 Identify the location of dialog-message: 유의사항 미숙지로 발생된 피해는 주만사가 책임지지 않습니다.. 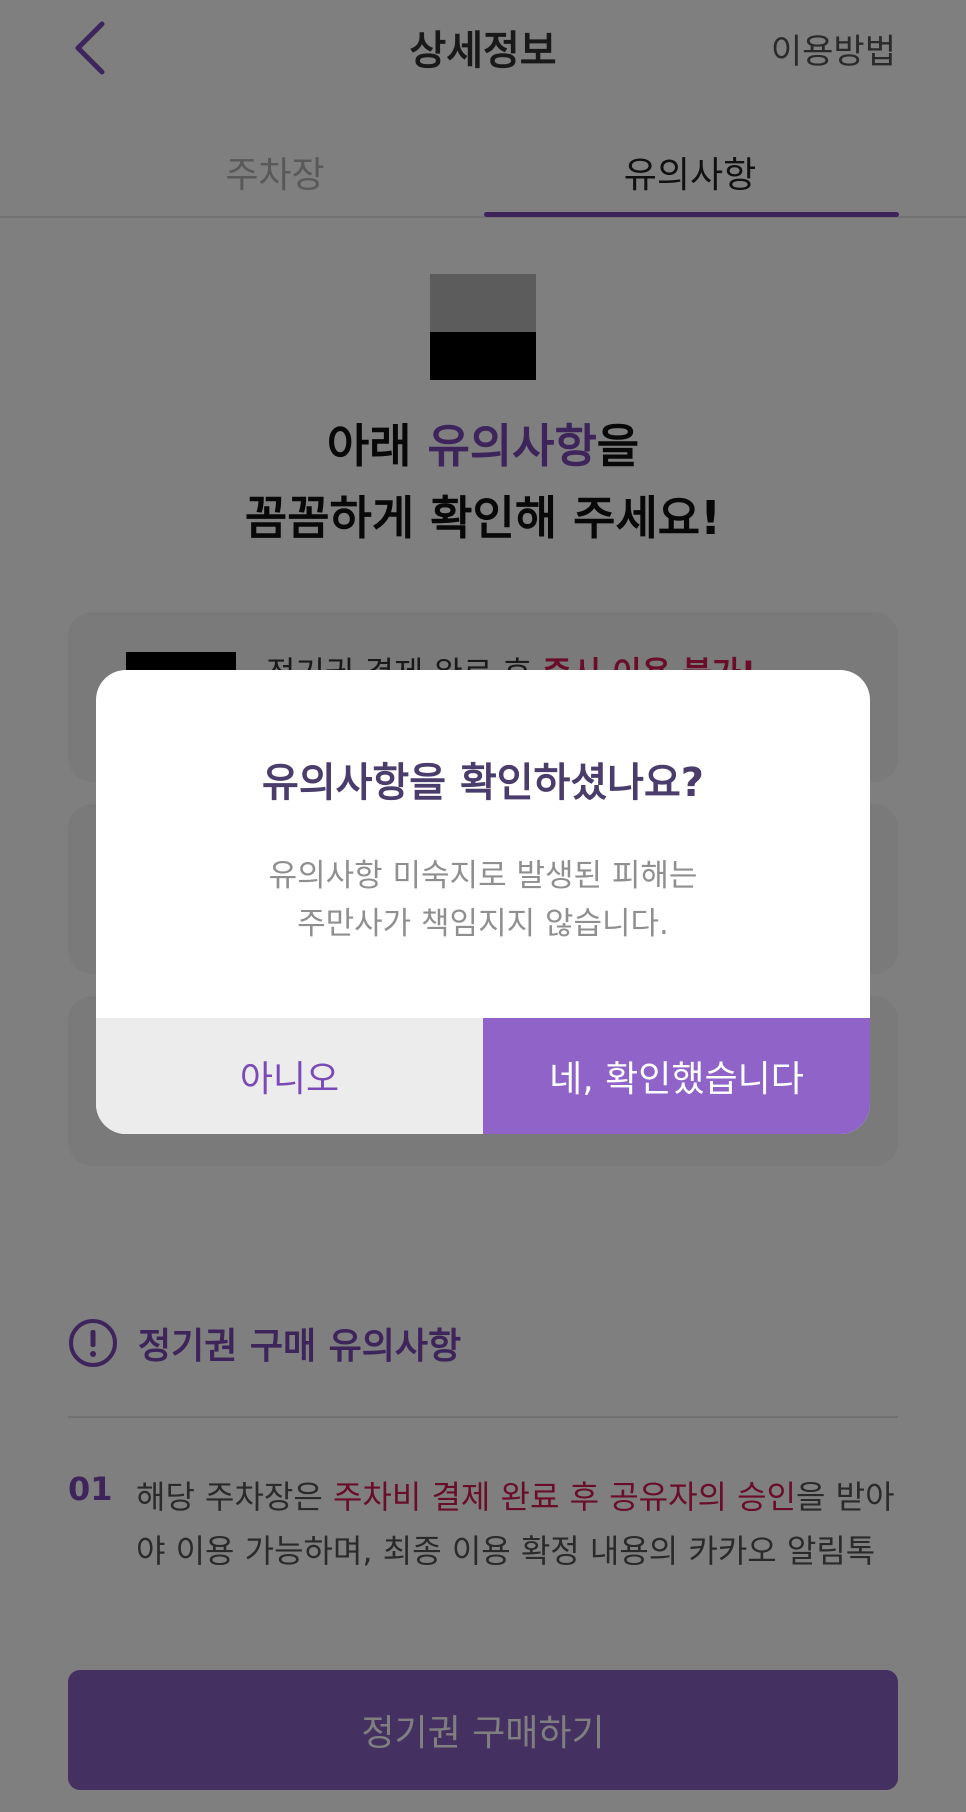
(483, 900).